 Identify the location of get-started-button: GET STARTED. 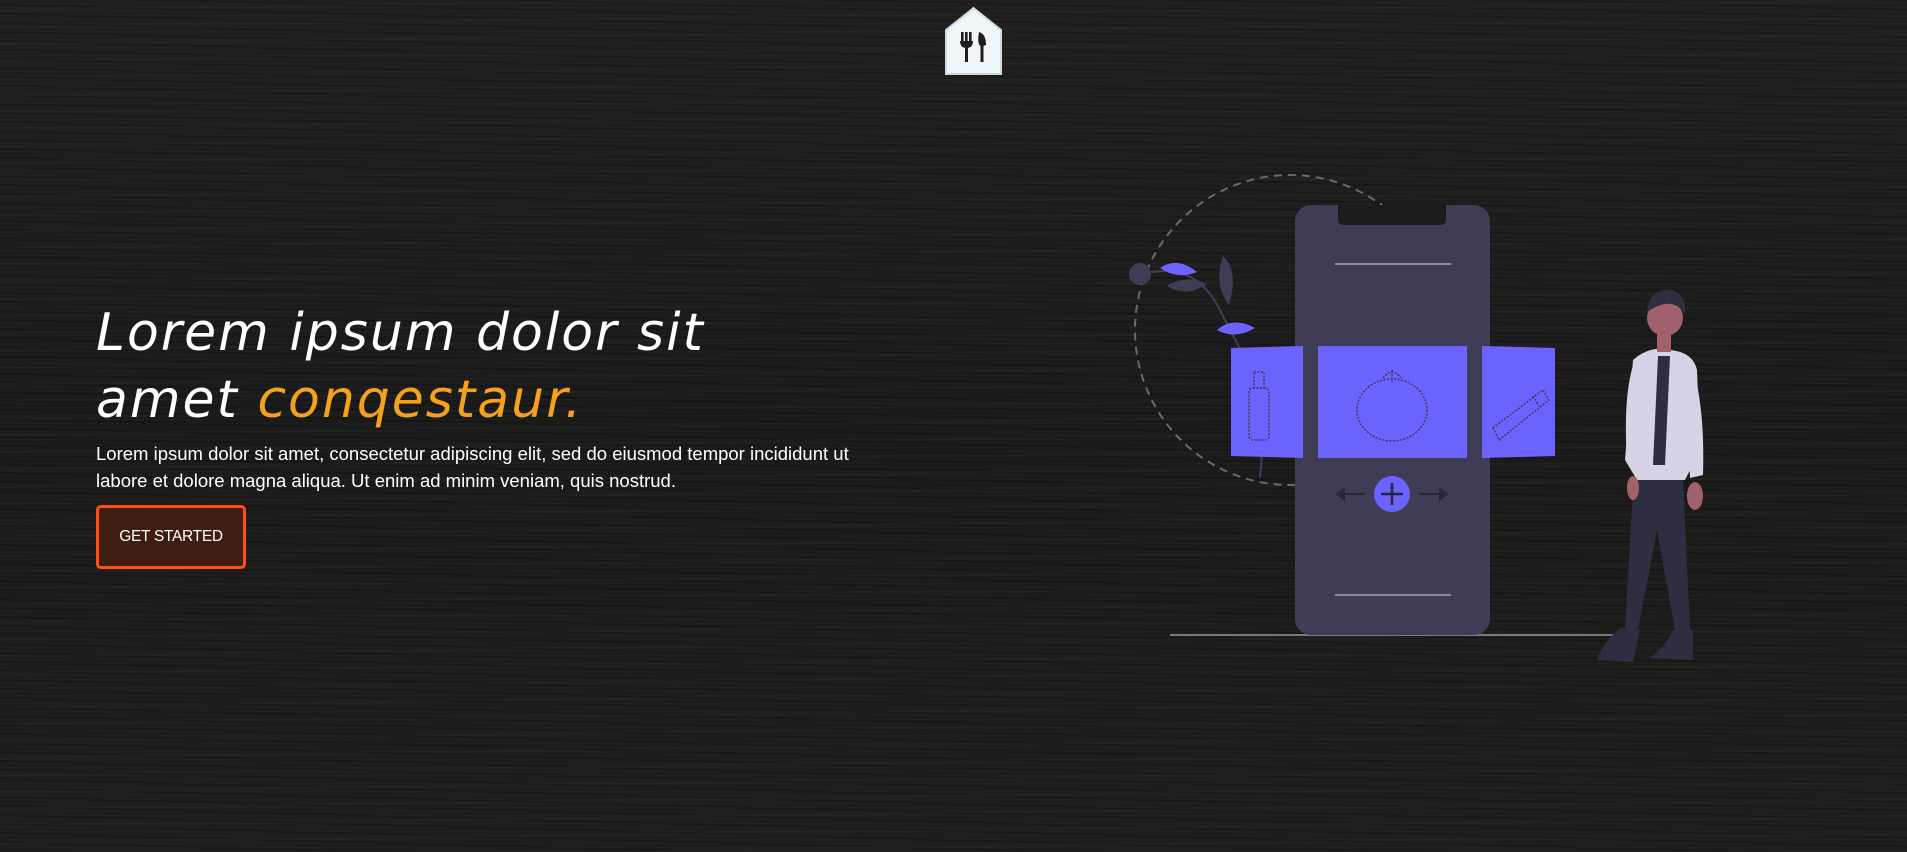
(171, 537).